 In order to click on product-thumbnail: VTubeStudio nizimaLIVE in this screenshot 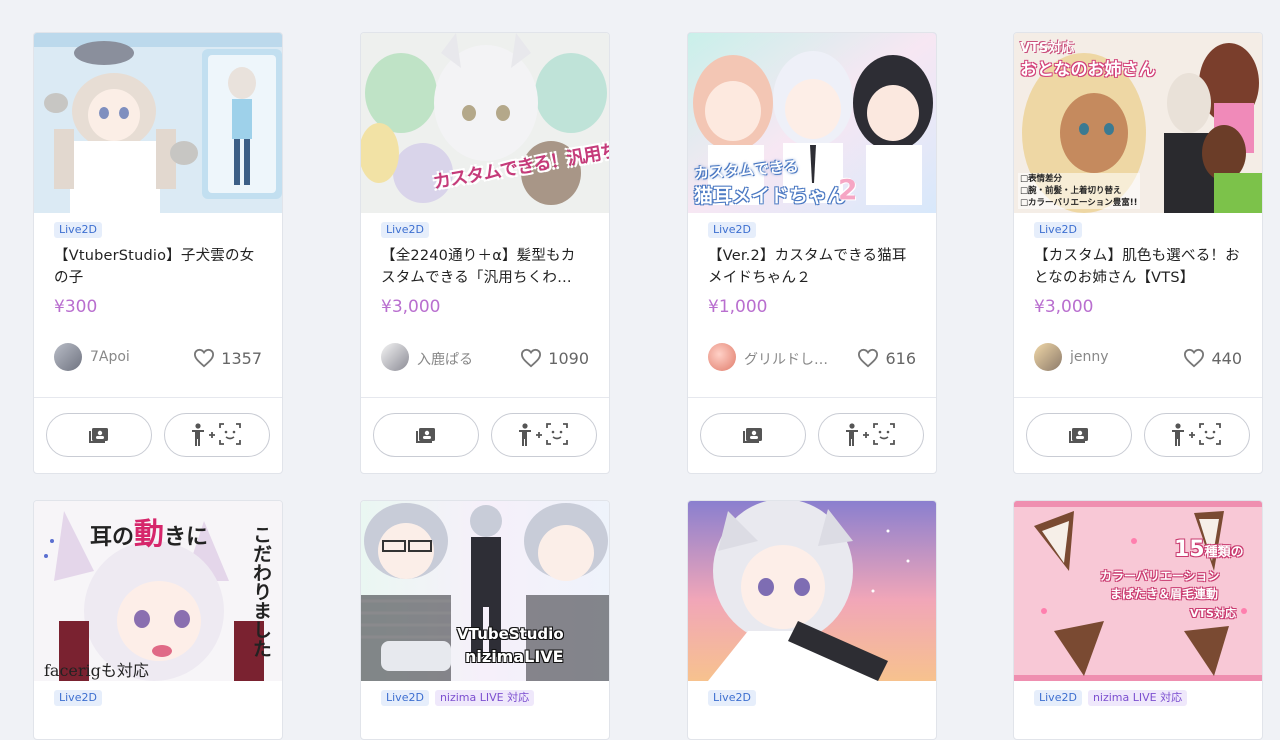, I will do `click(485, 591)`.